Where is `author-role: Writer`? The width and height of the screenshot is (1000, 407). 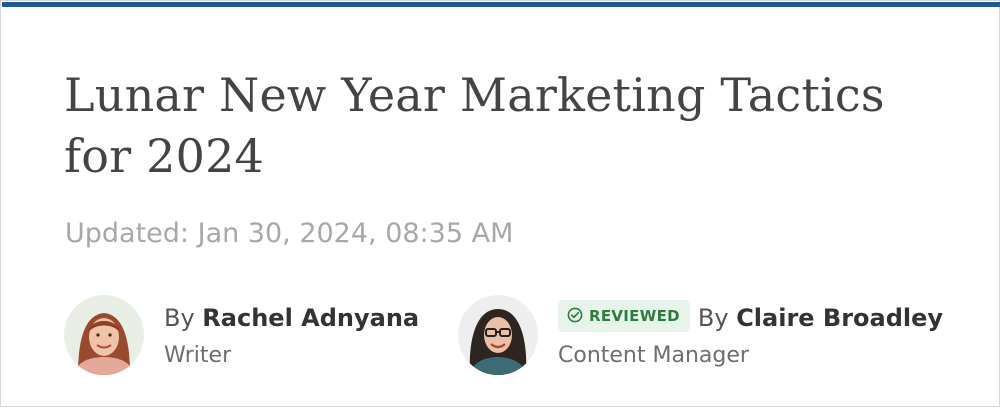
author-role: Writer is located at coordinates (198, 355).